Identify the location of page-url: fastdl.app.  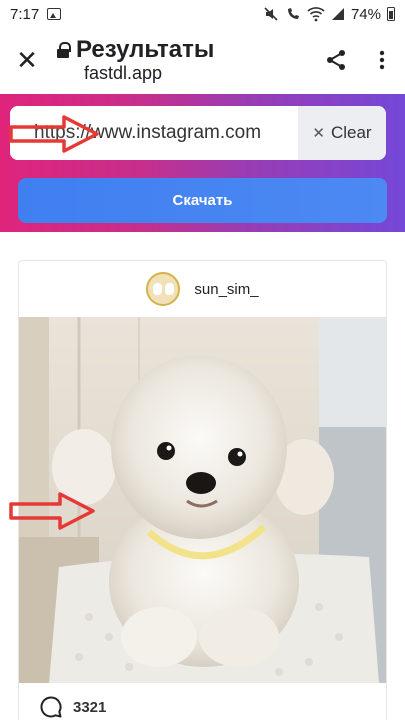
(198, 73).